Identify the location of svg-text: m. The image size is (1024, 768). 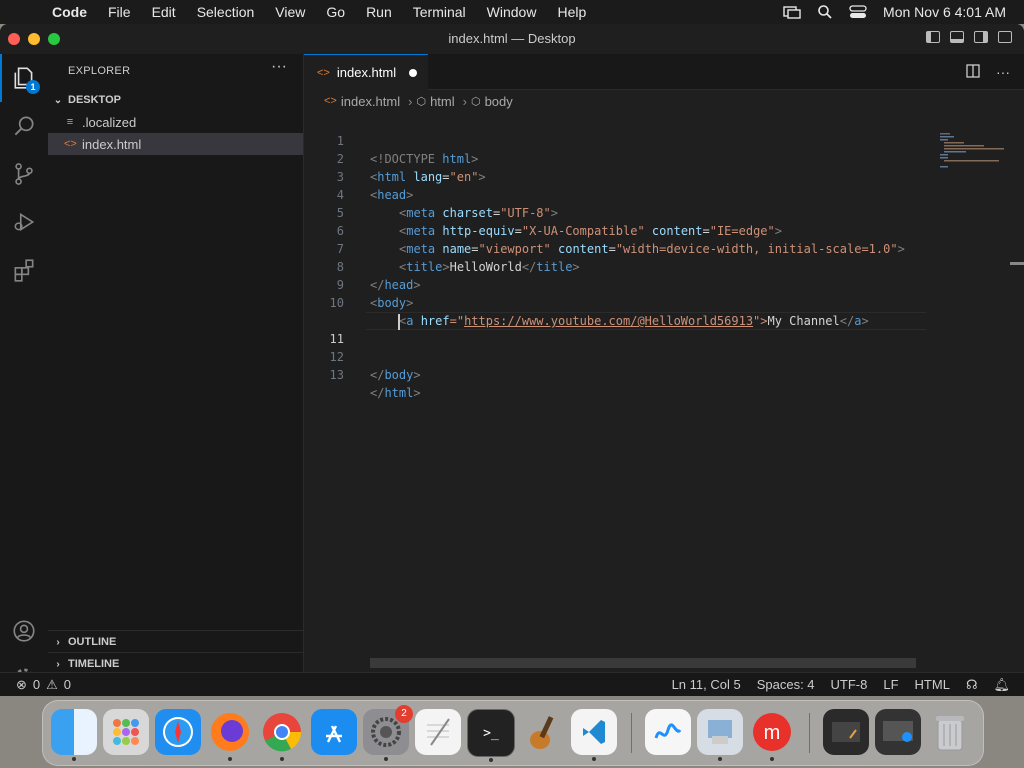
(772, 733).